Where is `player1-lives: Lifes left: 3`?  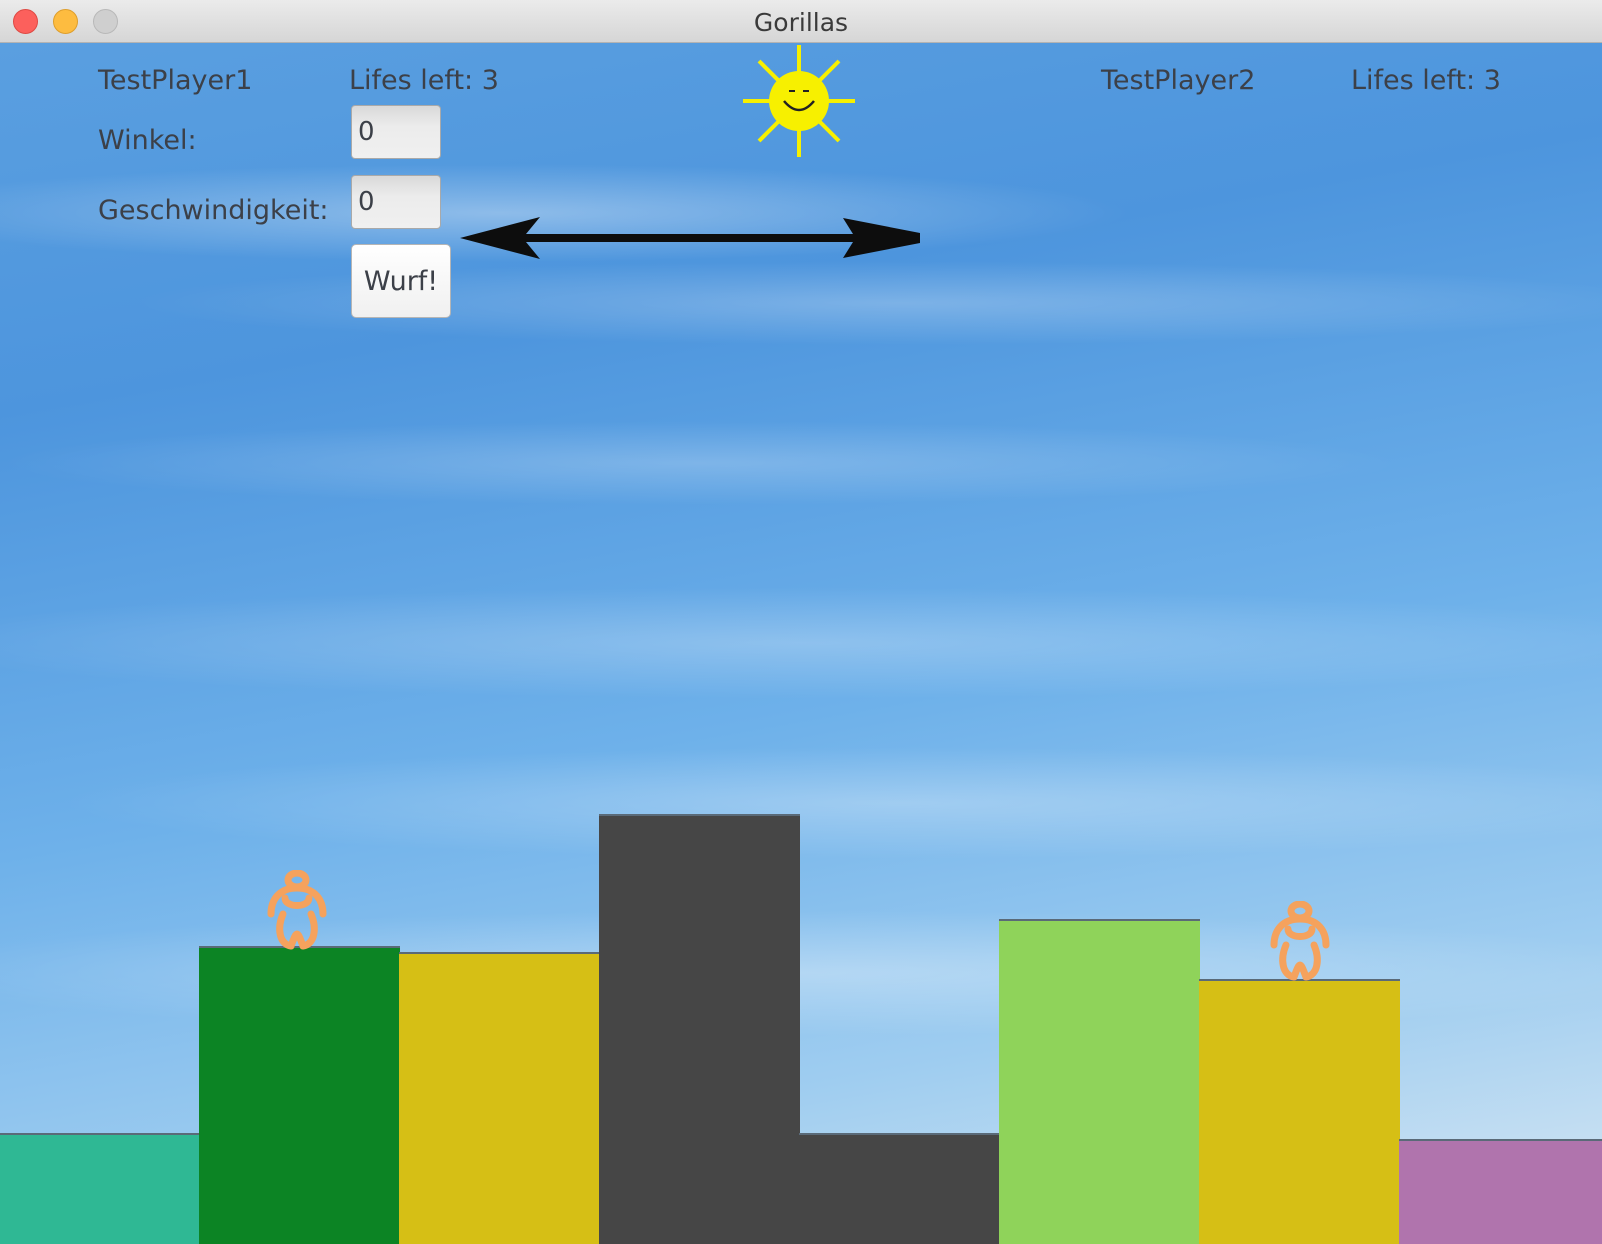 player1-lives: Lifes left: 3 is located at coordinates (424, 80).